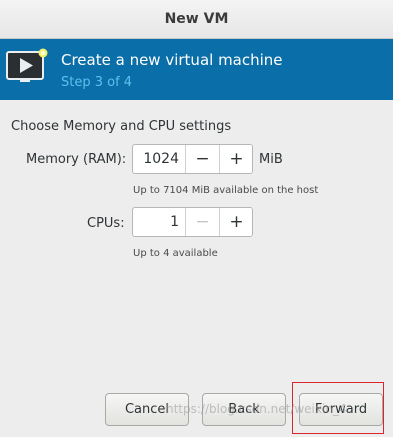 This screenshot has width=393, height=437. What do you see at coordinates (76, 159) in the screenshot?
I see `memory-label: Memory (RAM):` at bounding box center [76, 159].